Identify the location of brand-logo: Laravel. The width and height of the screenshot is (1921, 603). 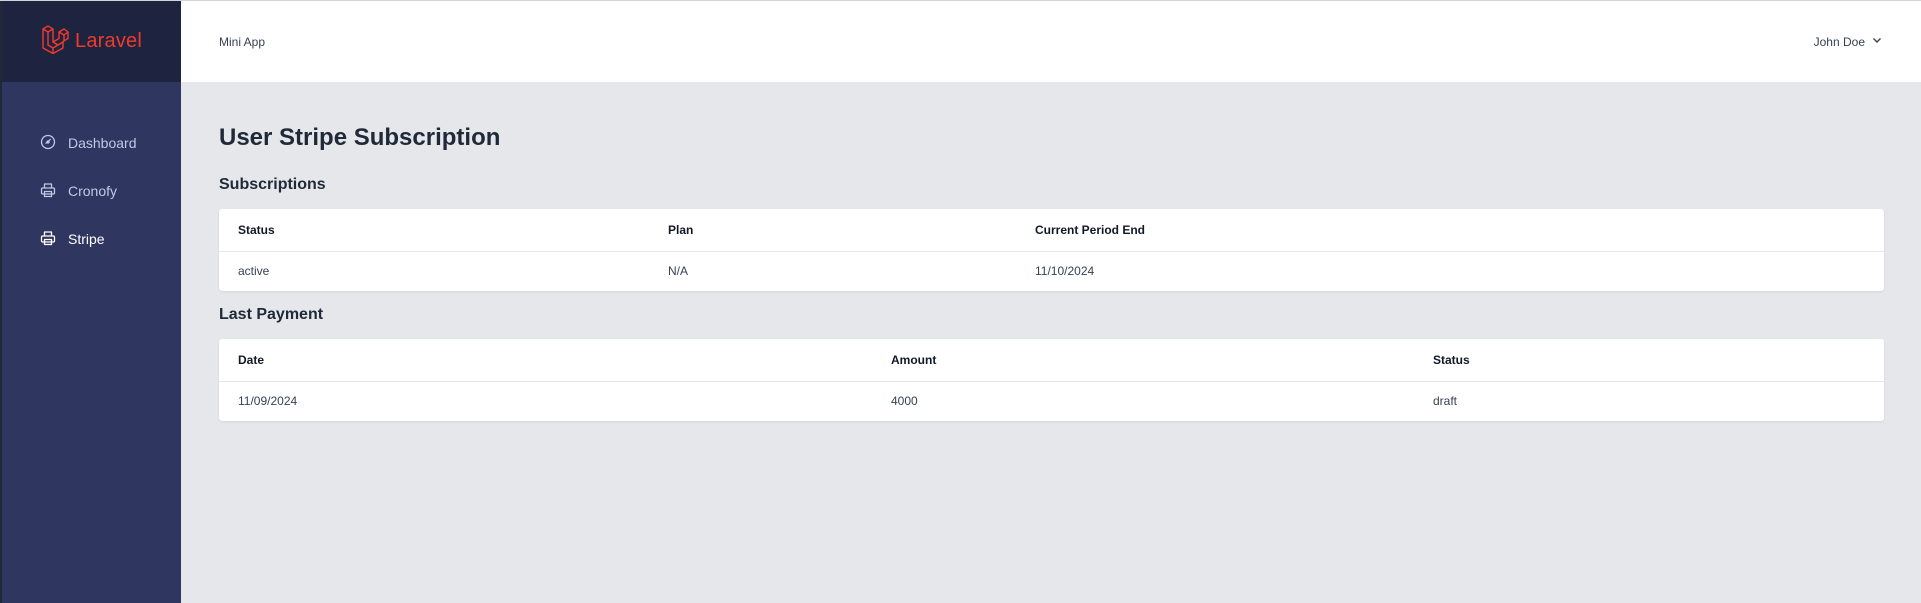
(91, 41).